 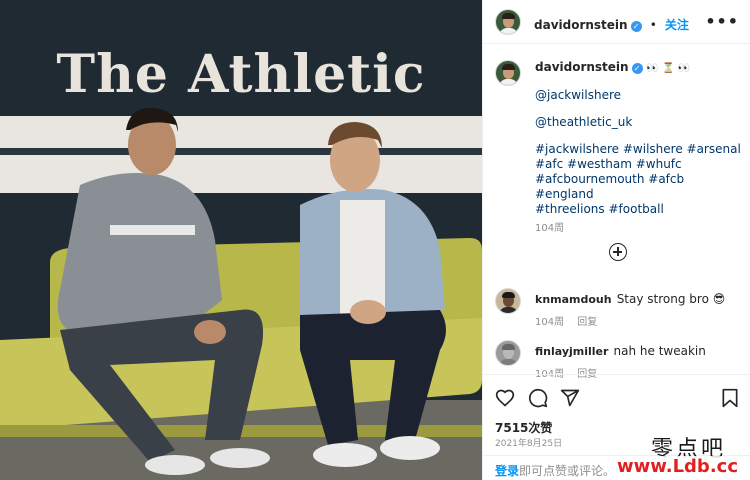 What do you see at coordinates (508, 73) in the screenshot?
I see `caption-avatar` at bounding box center [508, 73].